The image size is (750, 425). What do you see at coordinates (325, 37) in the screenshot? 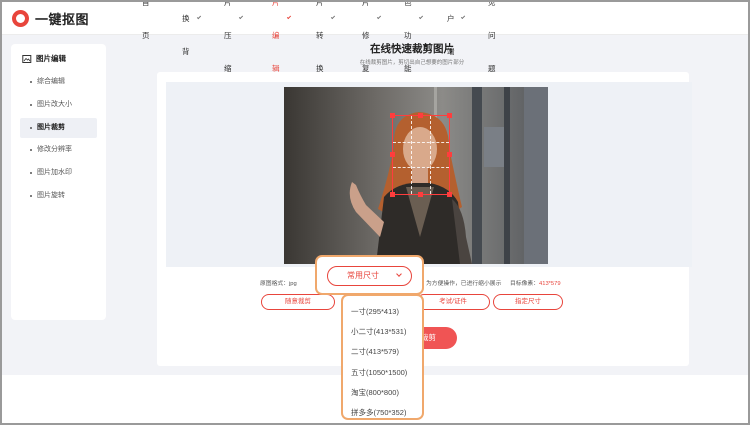
I see `nav-item-4: 图片转换` at bounding box center [325, 37].